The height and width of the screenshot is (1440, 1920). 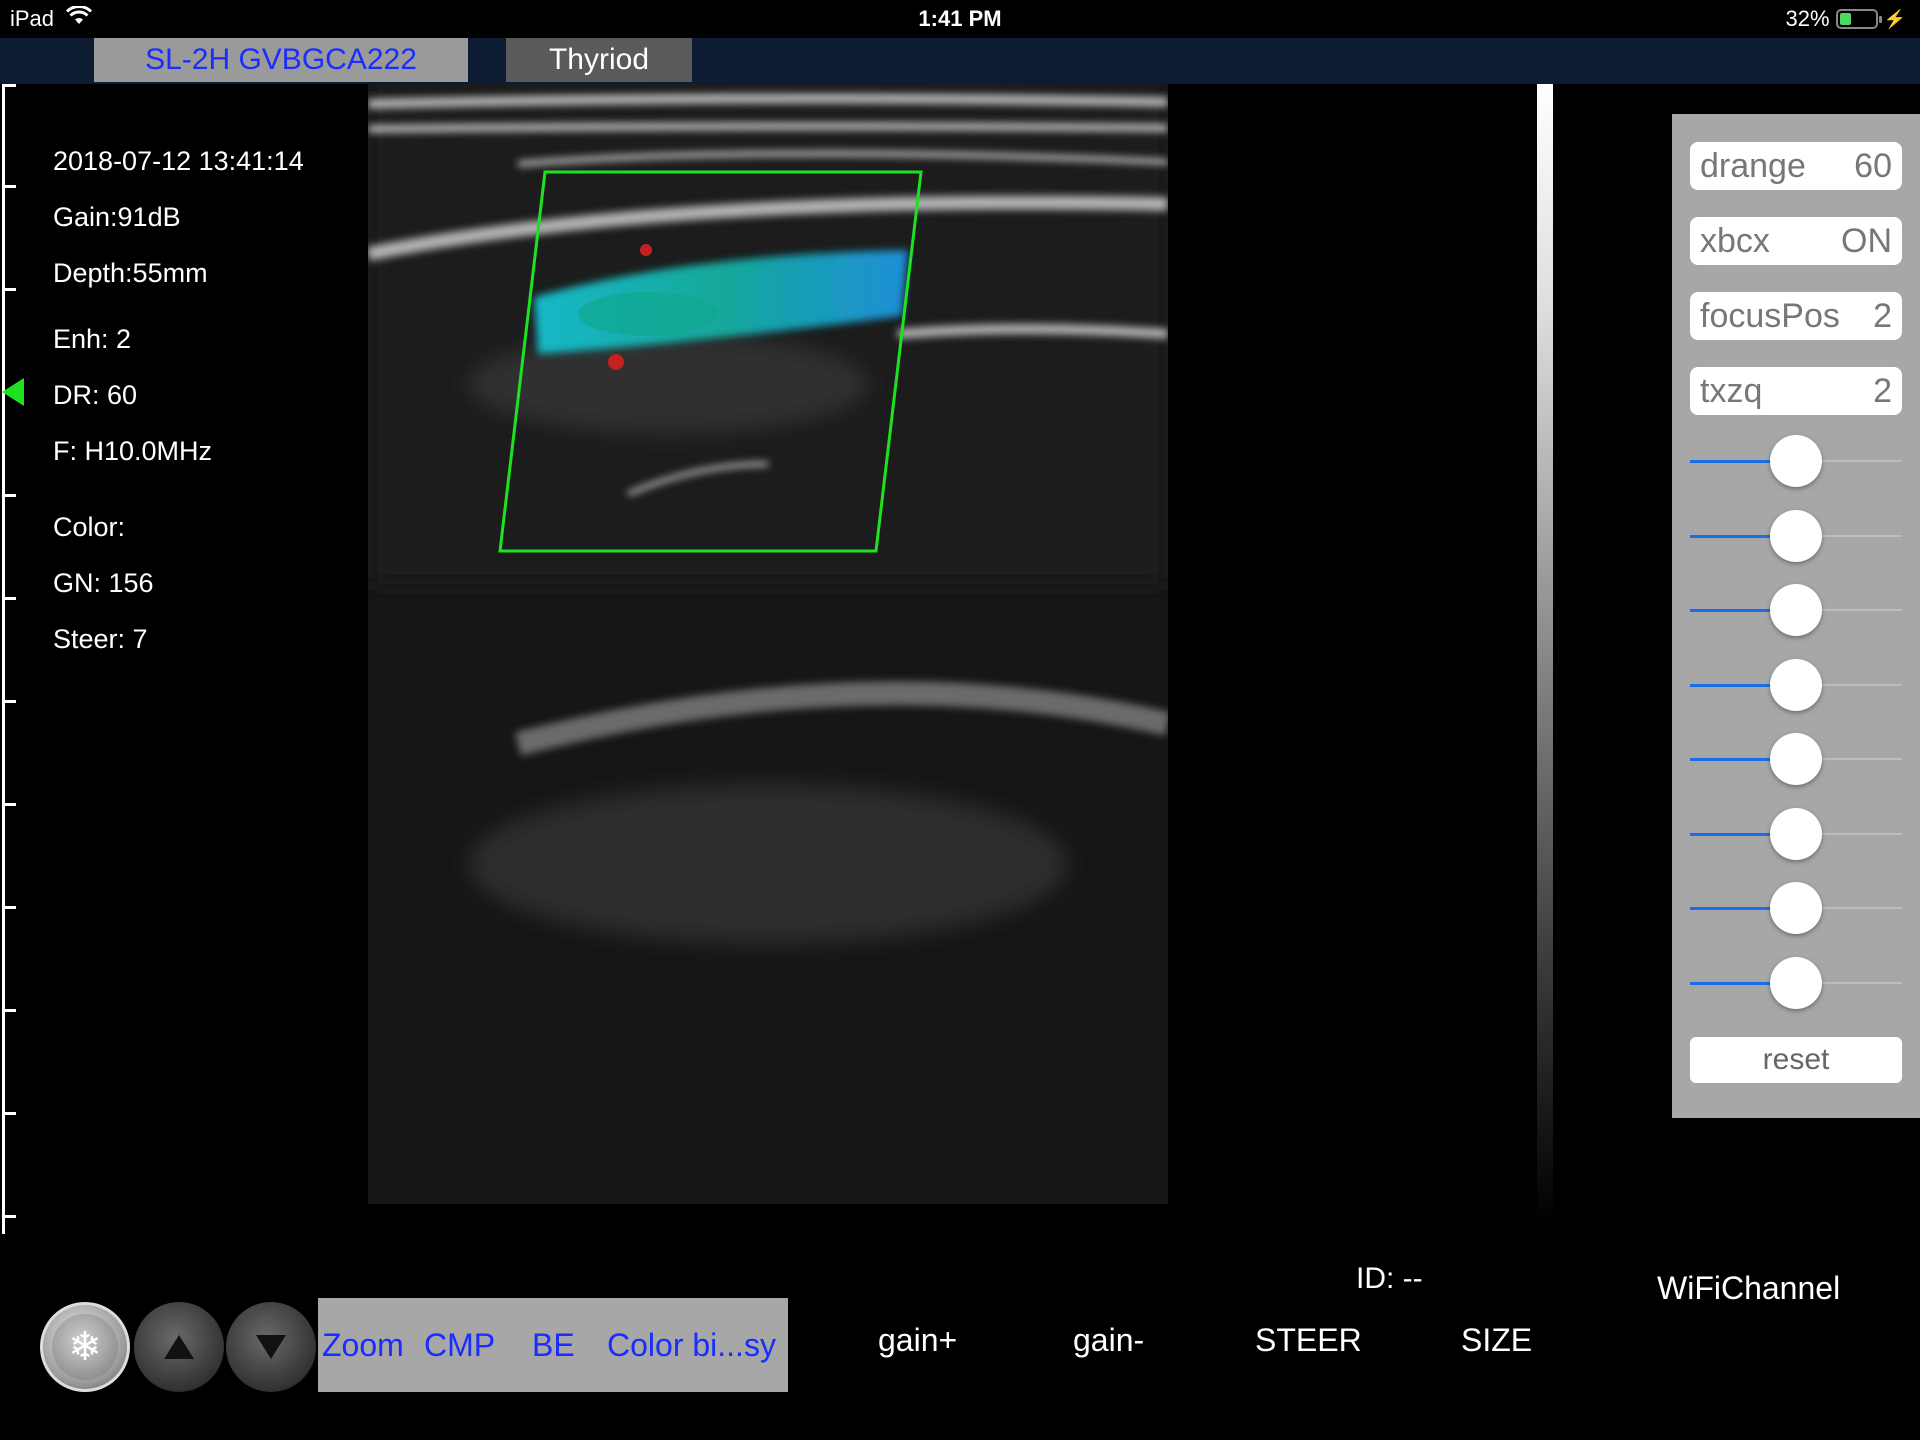 I want to click on status-right: 32% ⚡, so click(x=1846, y=19).